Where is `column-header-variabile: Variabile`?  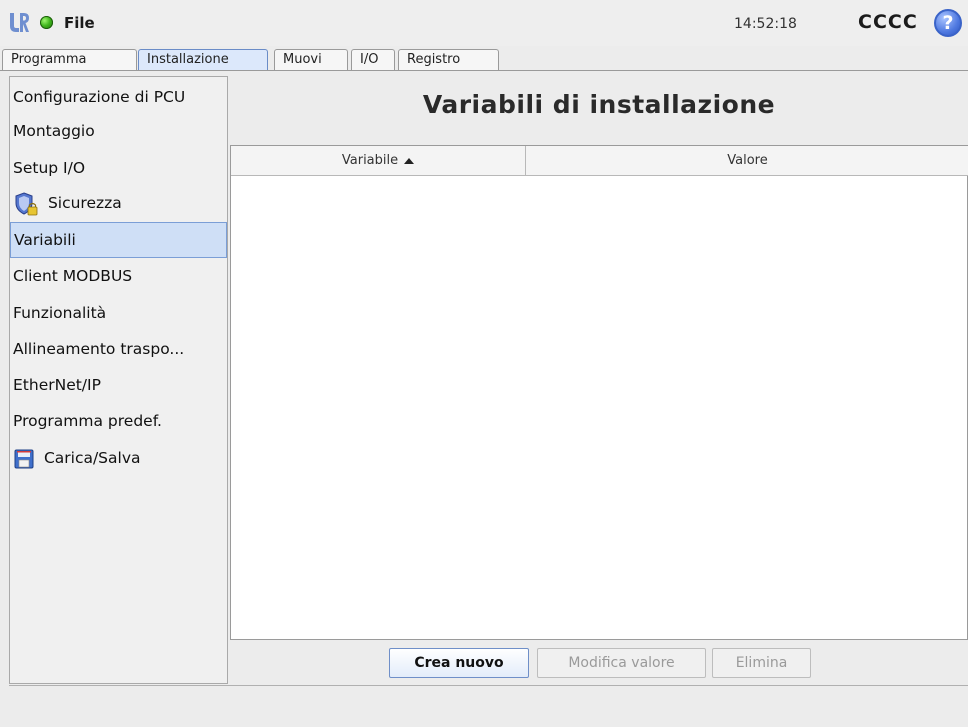
column-header-variabile: Variabile is located at coordinates (378, 161).